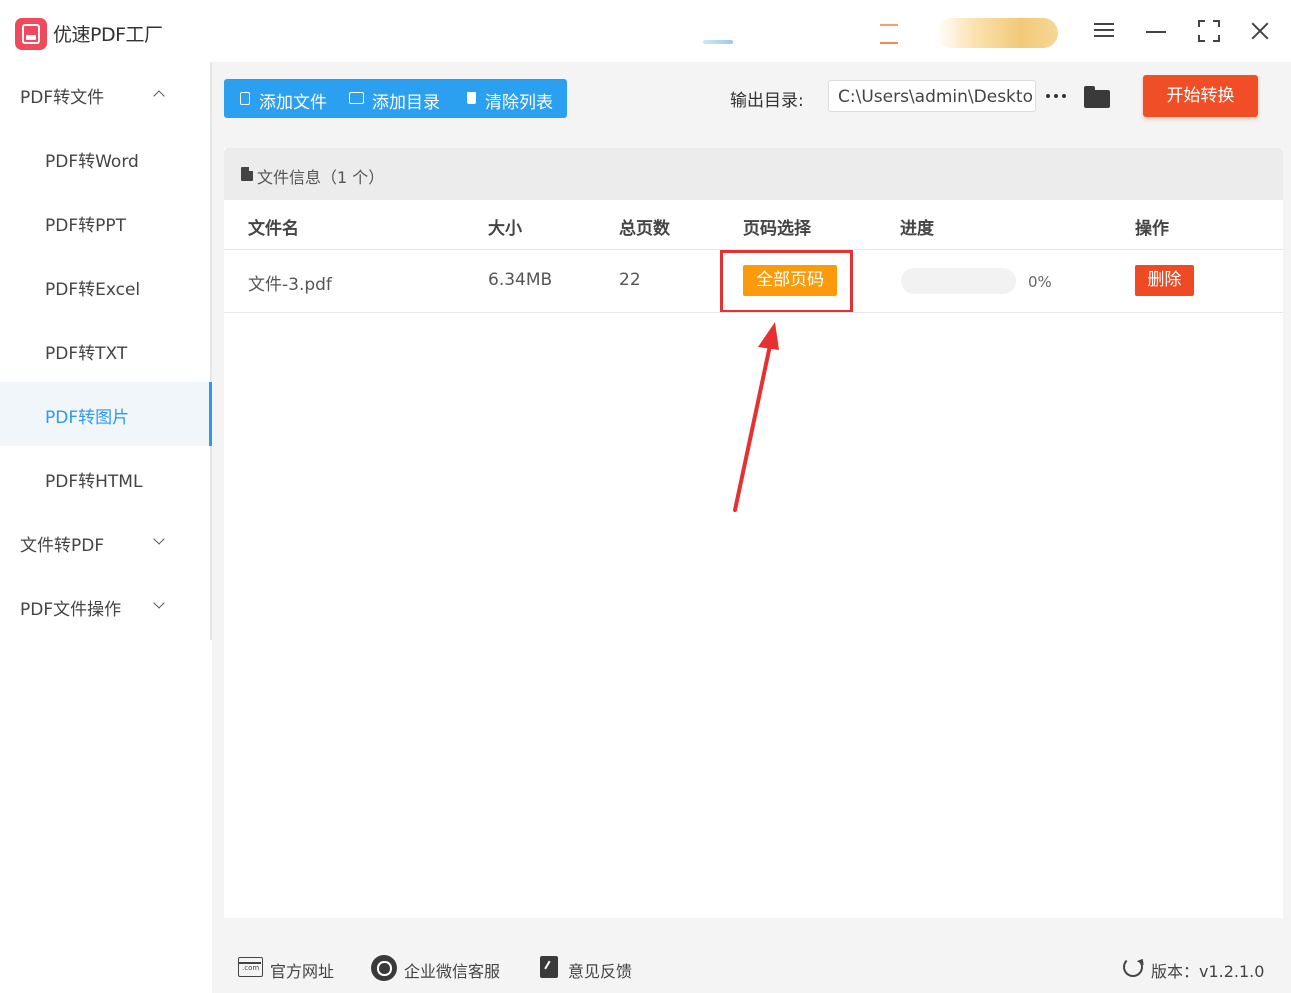 This screenshot has width=1291, height=993. Describe the element at coordinates (92, 162) in the screenshot. I see `sidebar-item-label: PDF转Word` at that location.